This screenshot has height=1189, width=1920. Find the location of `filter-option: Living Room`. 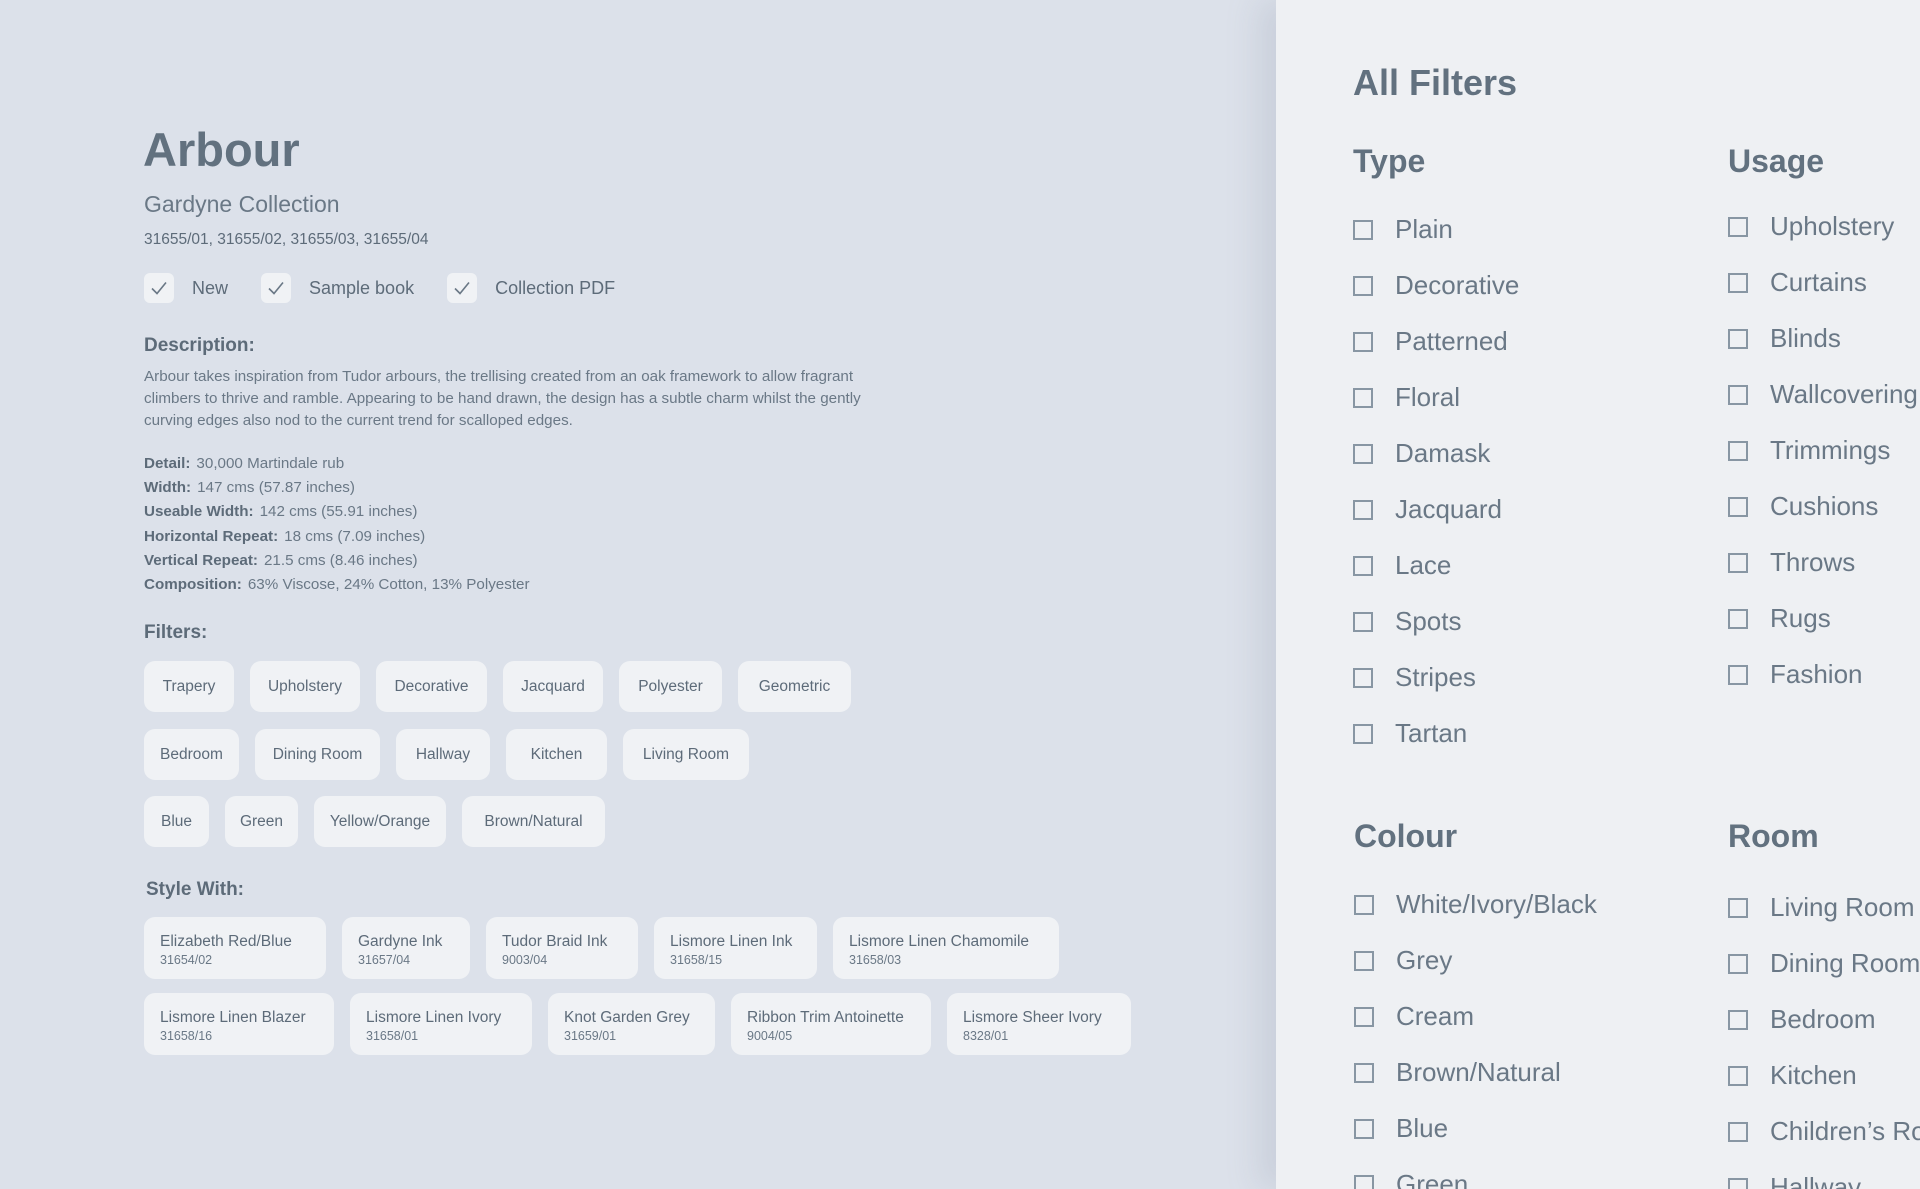

filter-option: Living Room is located at coordinates (1821, 907).